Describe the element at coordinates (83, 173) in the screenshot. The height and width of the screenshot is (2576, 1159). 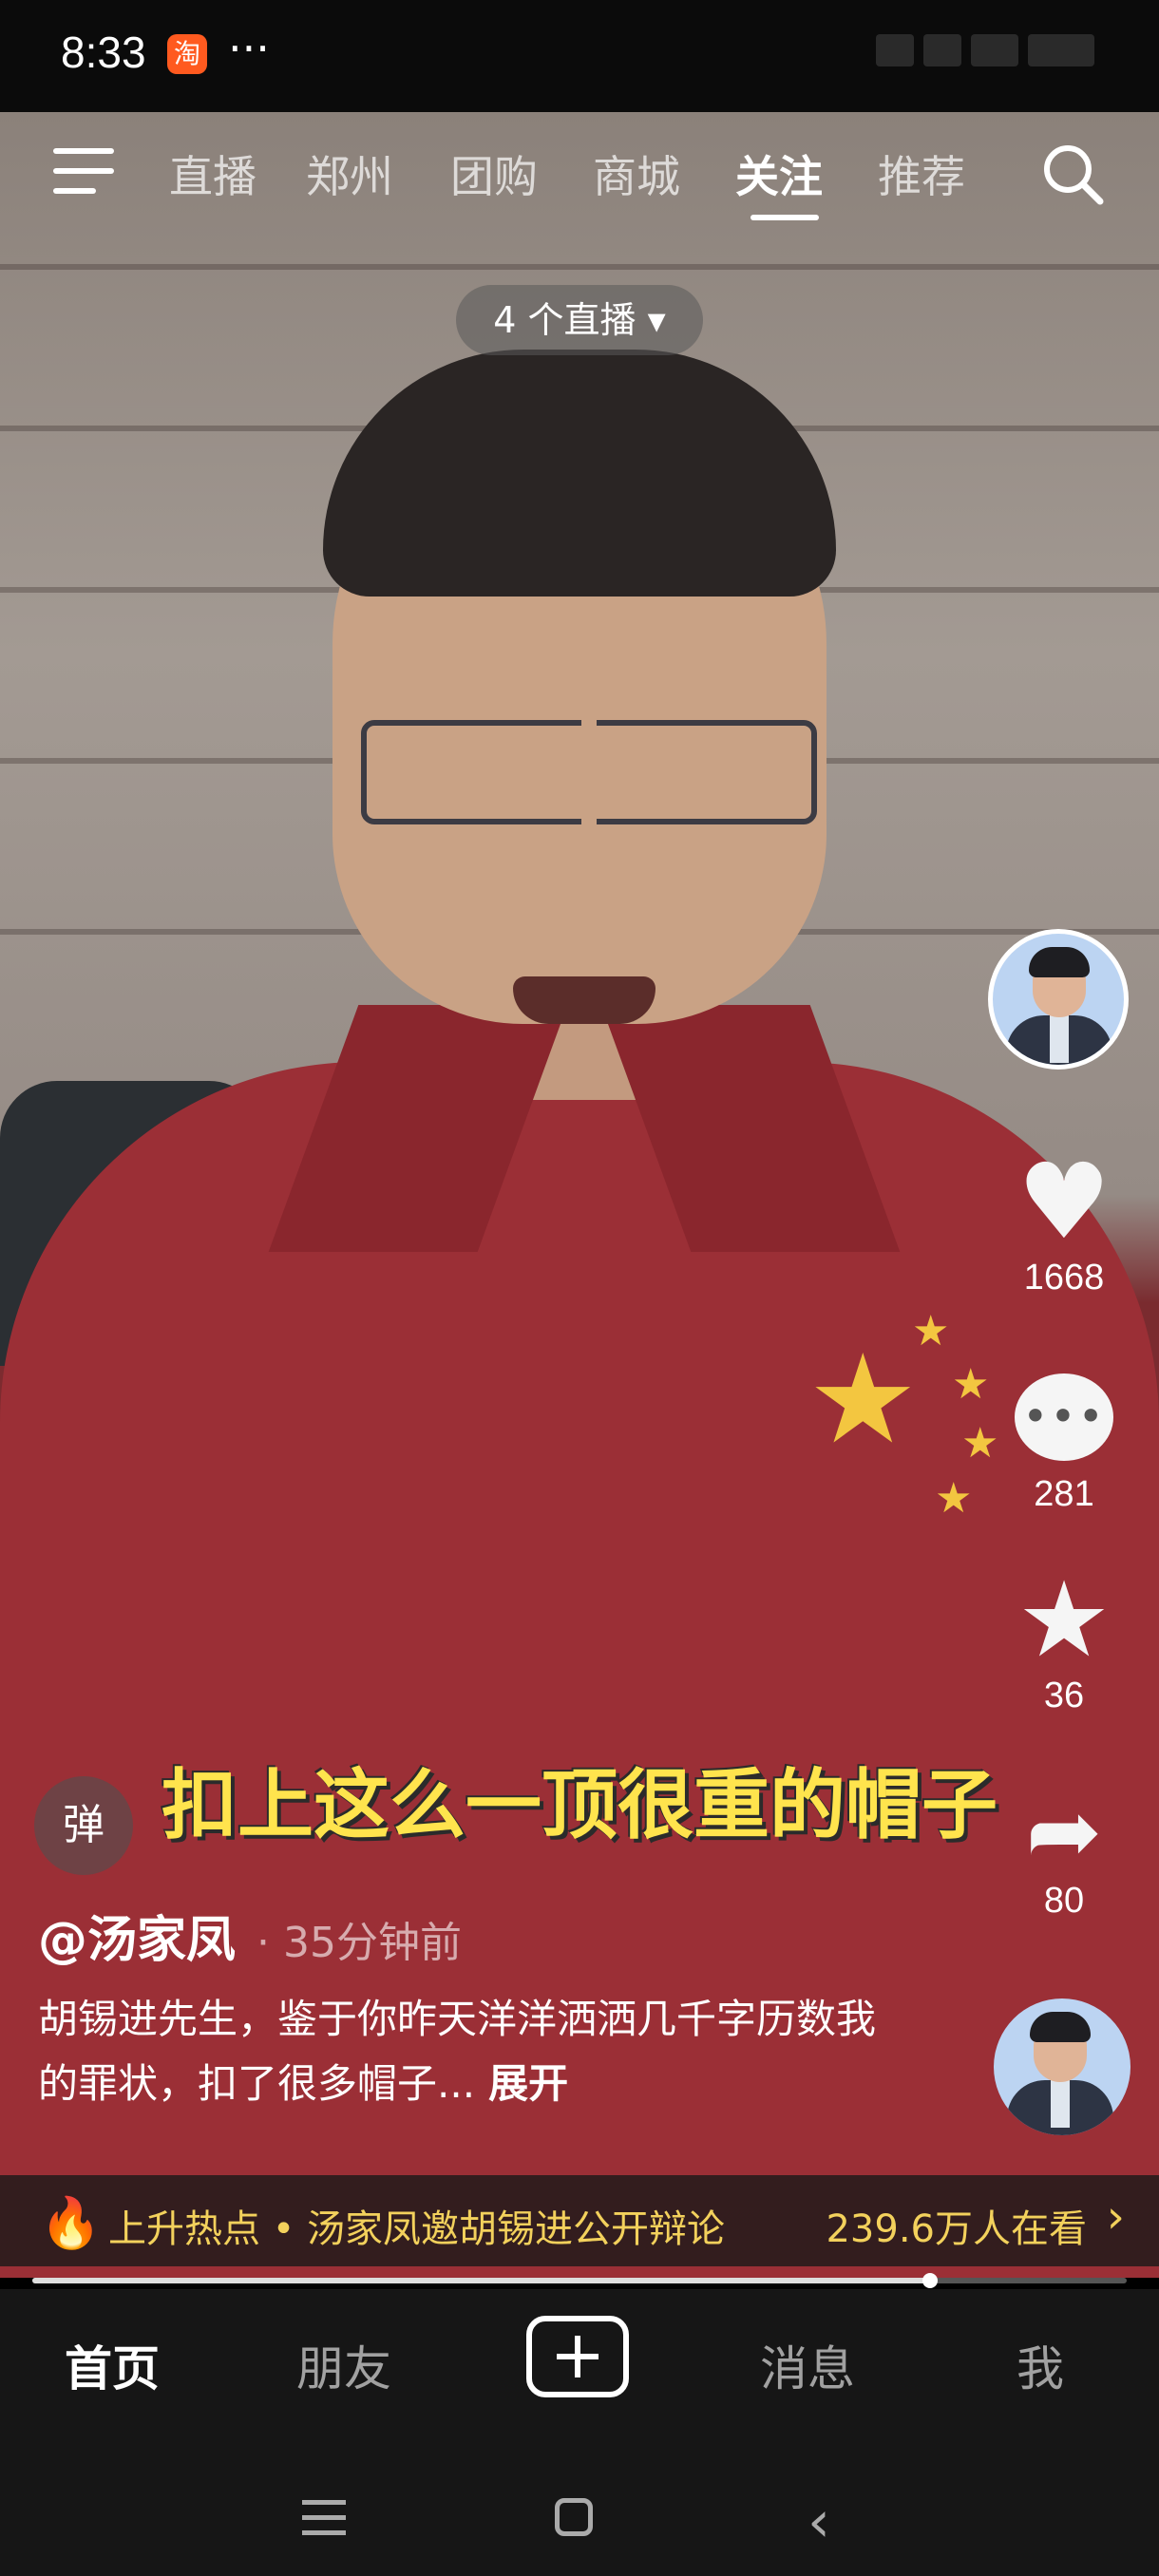
I see `menu-icon` at that location.